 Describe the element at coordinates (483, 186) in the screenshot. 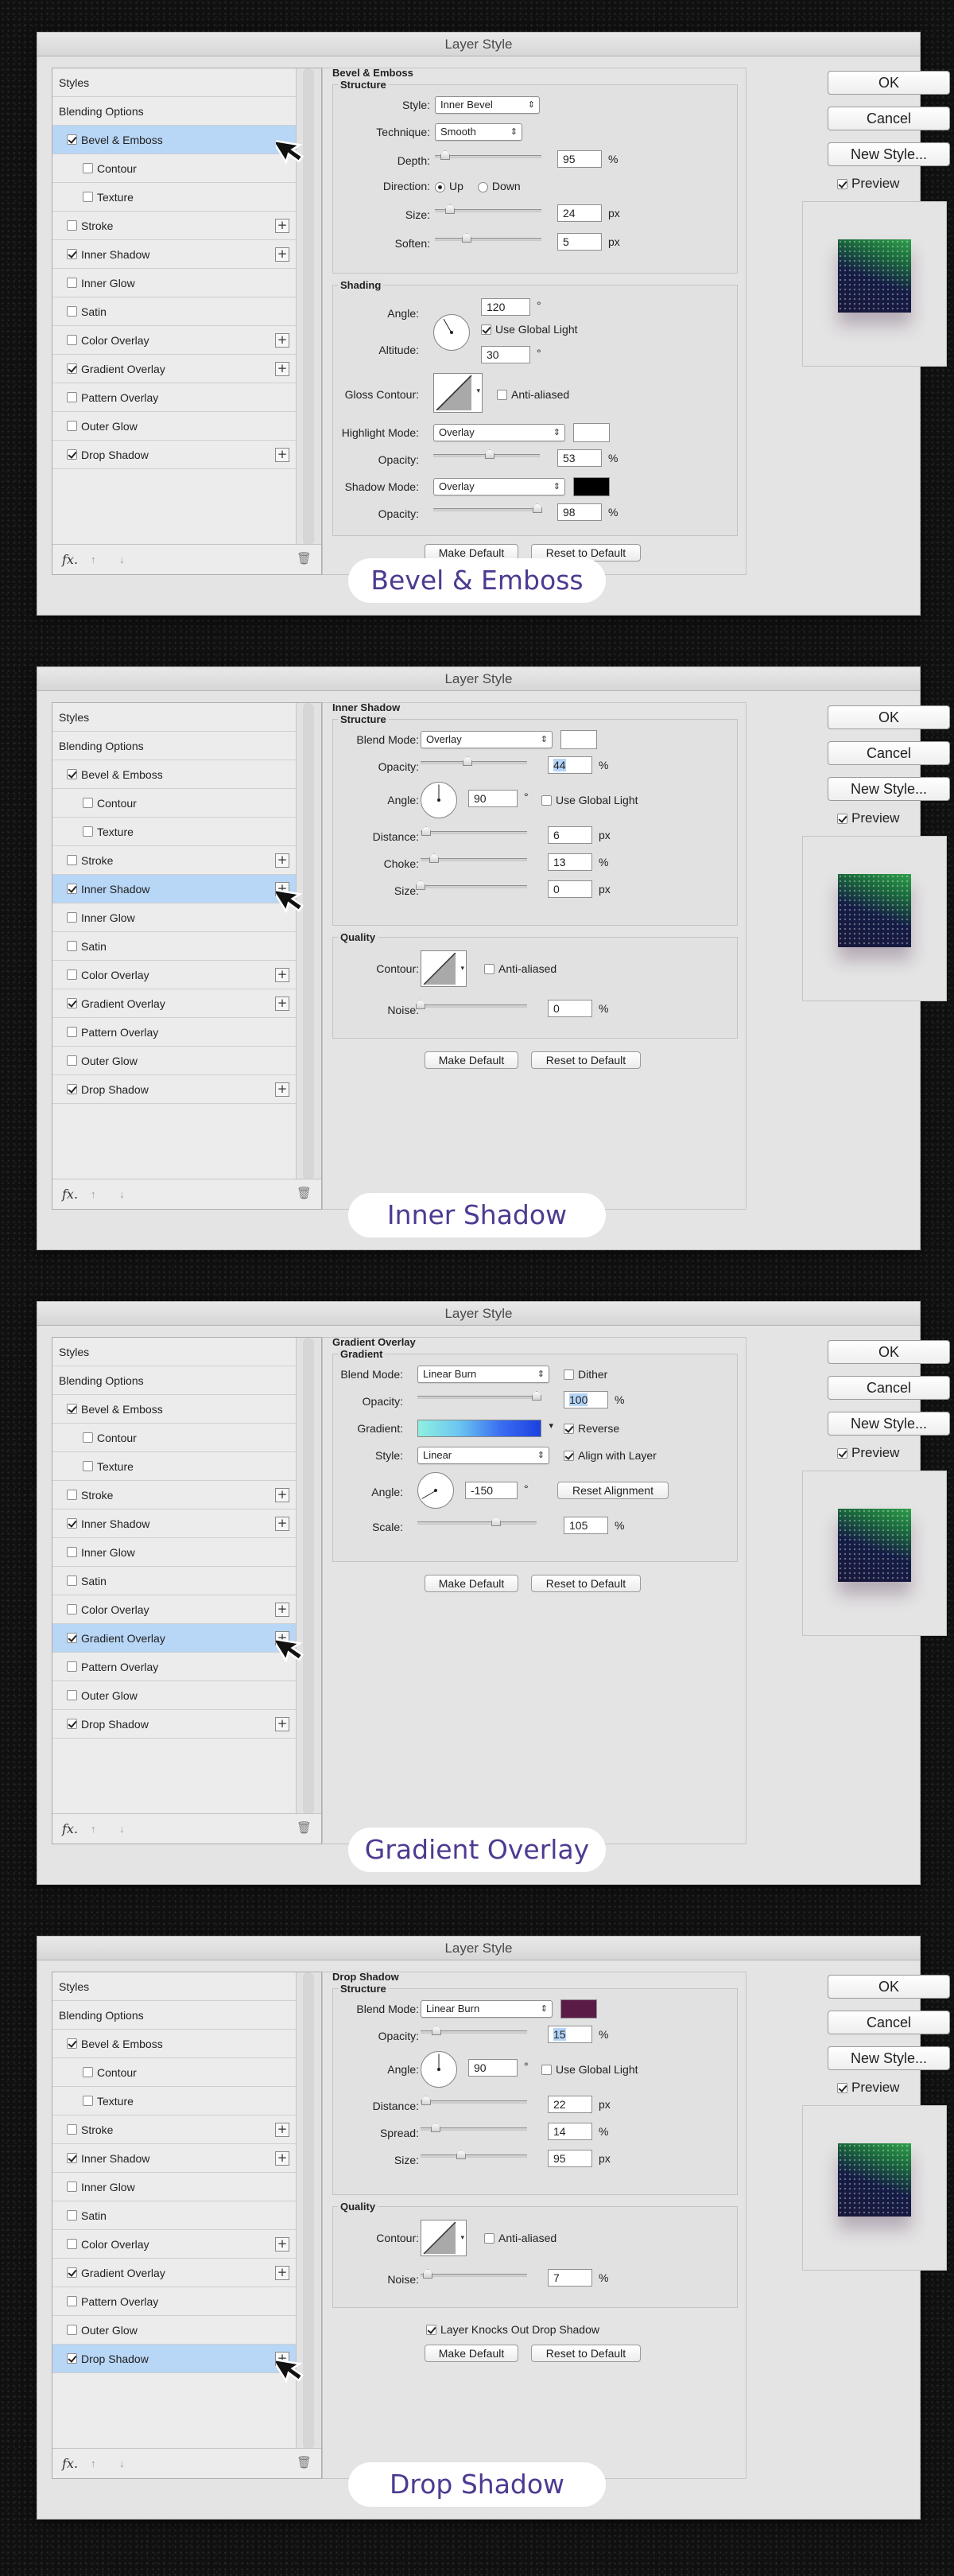

I see `down-radio` at that location.